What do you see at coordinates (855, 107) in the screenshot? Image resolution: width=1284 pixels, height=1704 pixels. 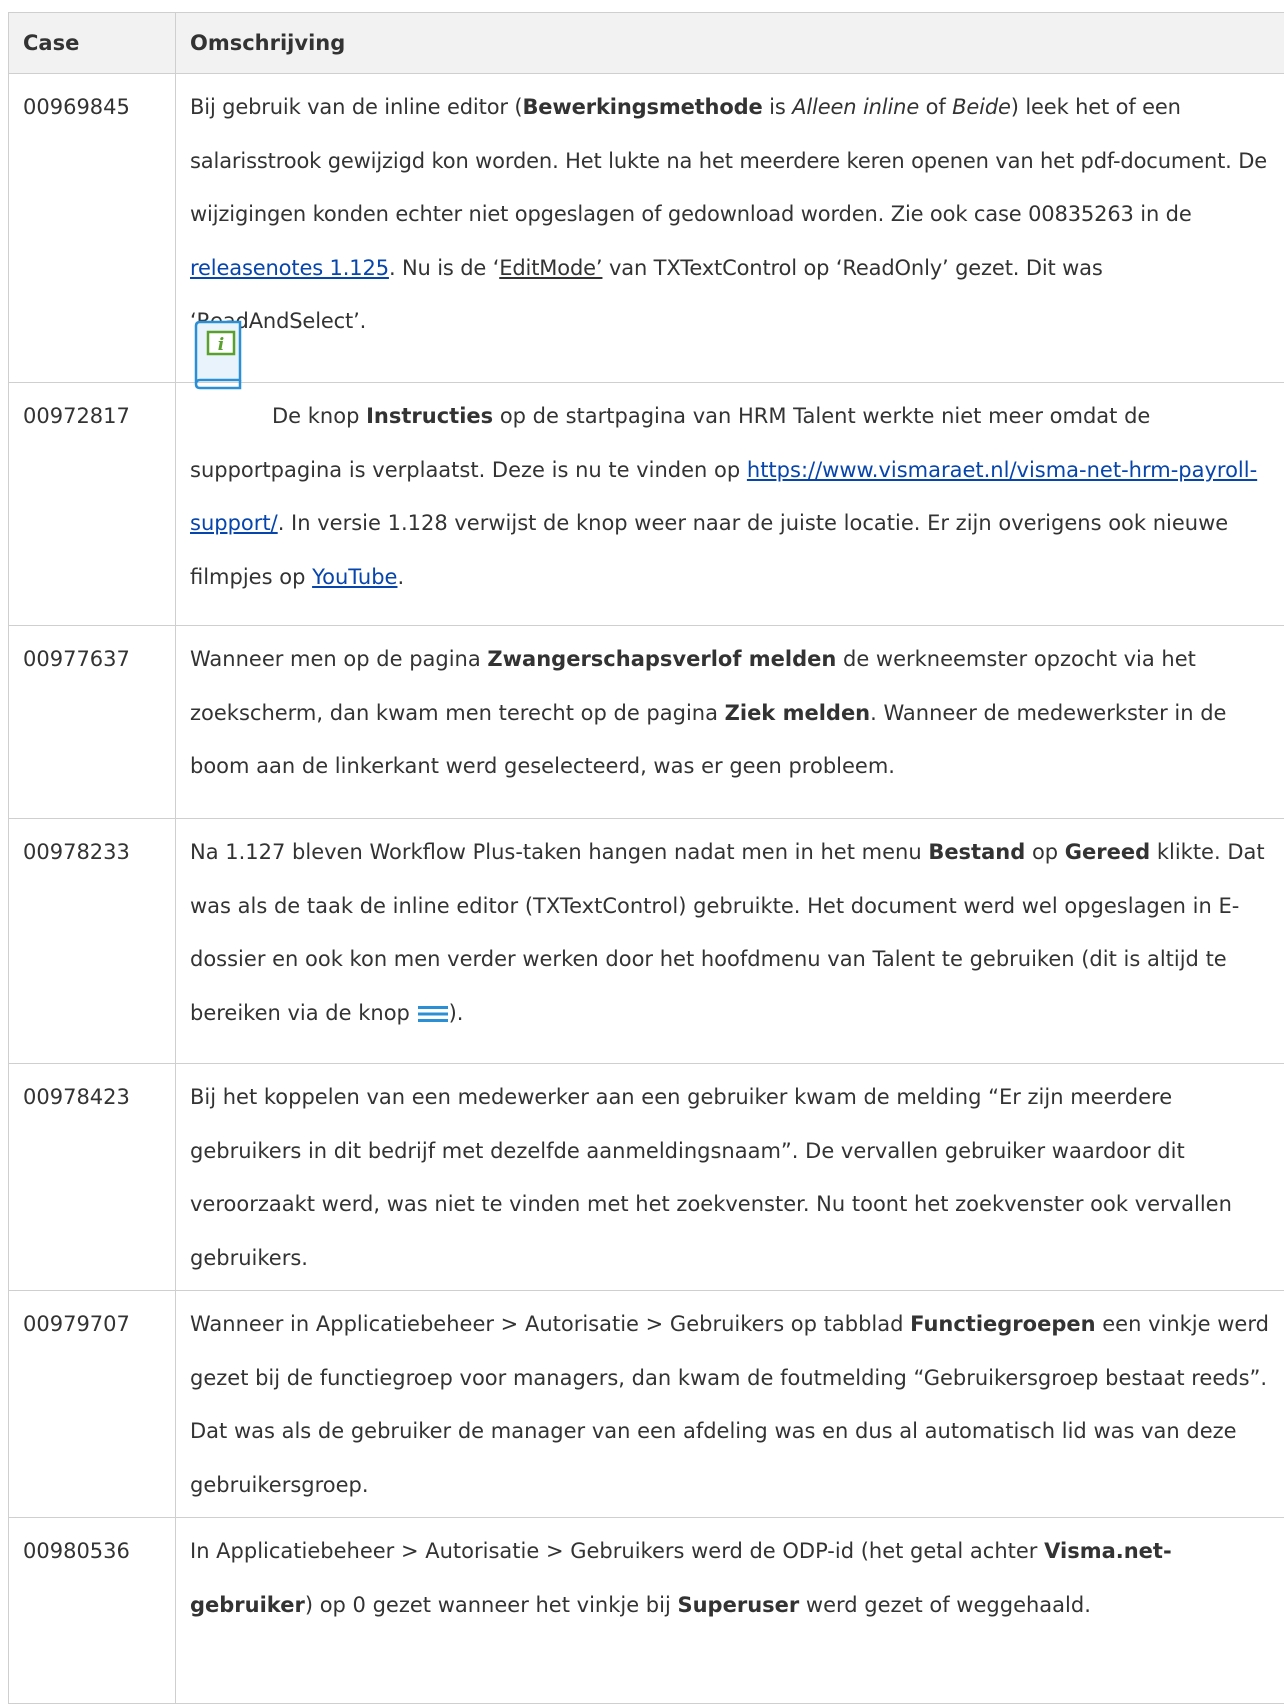 I see `italic-term: Alleen inline` at bounding box center [855, 107].